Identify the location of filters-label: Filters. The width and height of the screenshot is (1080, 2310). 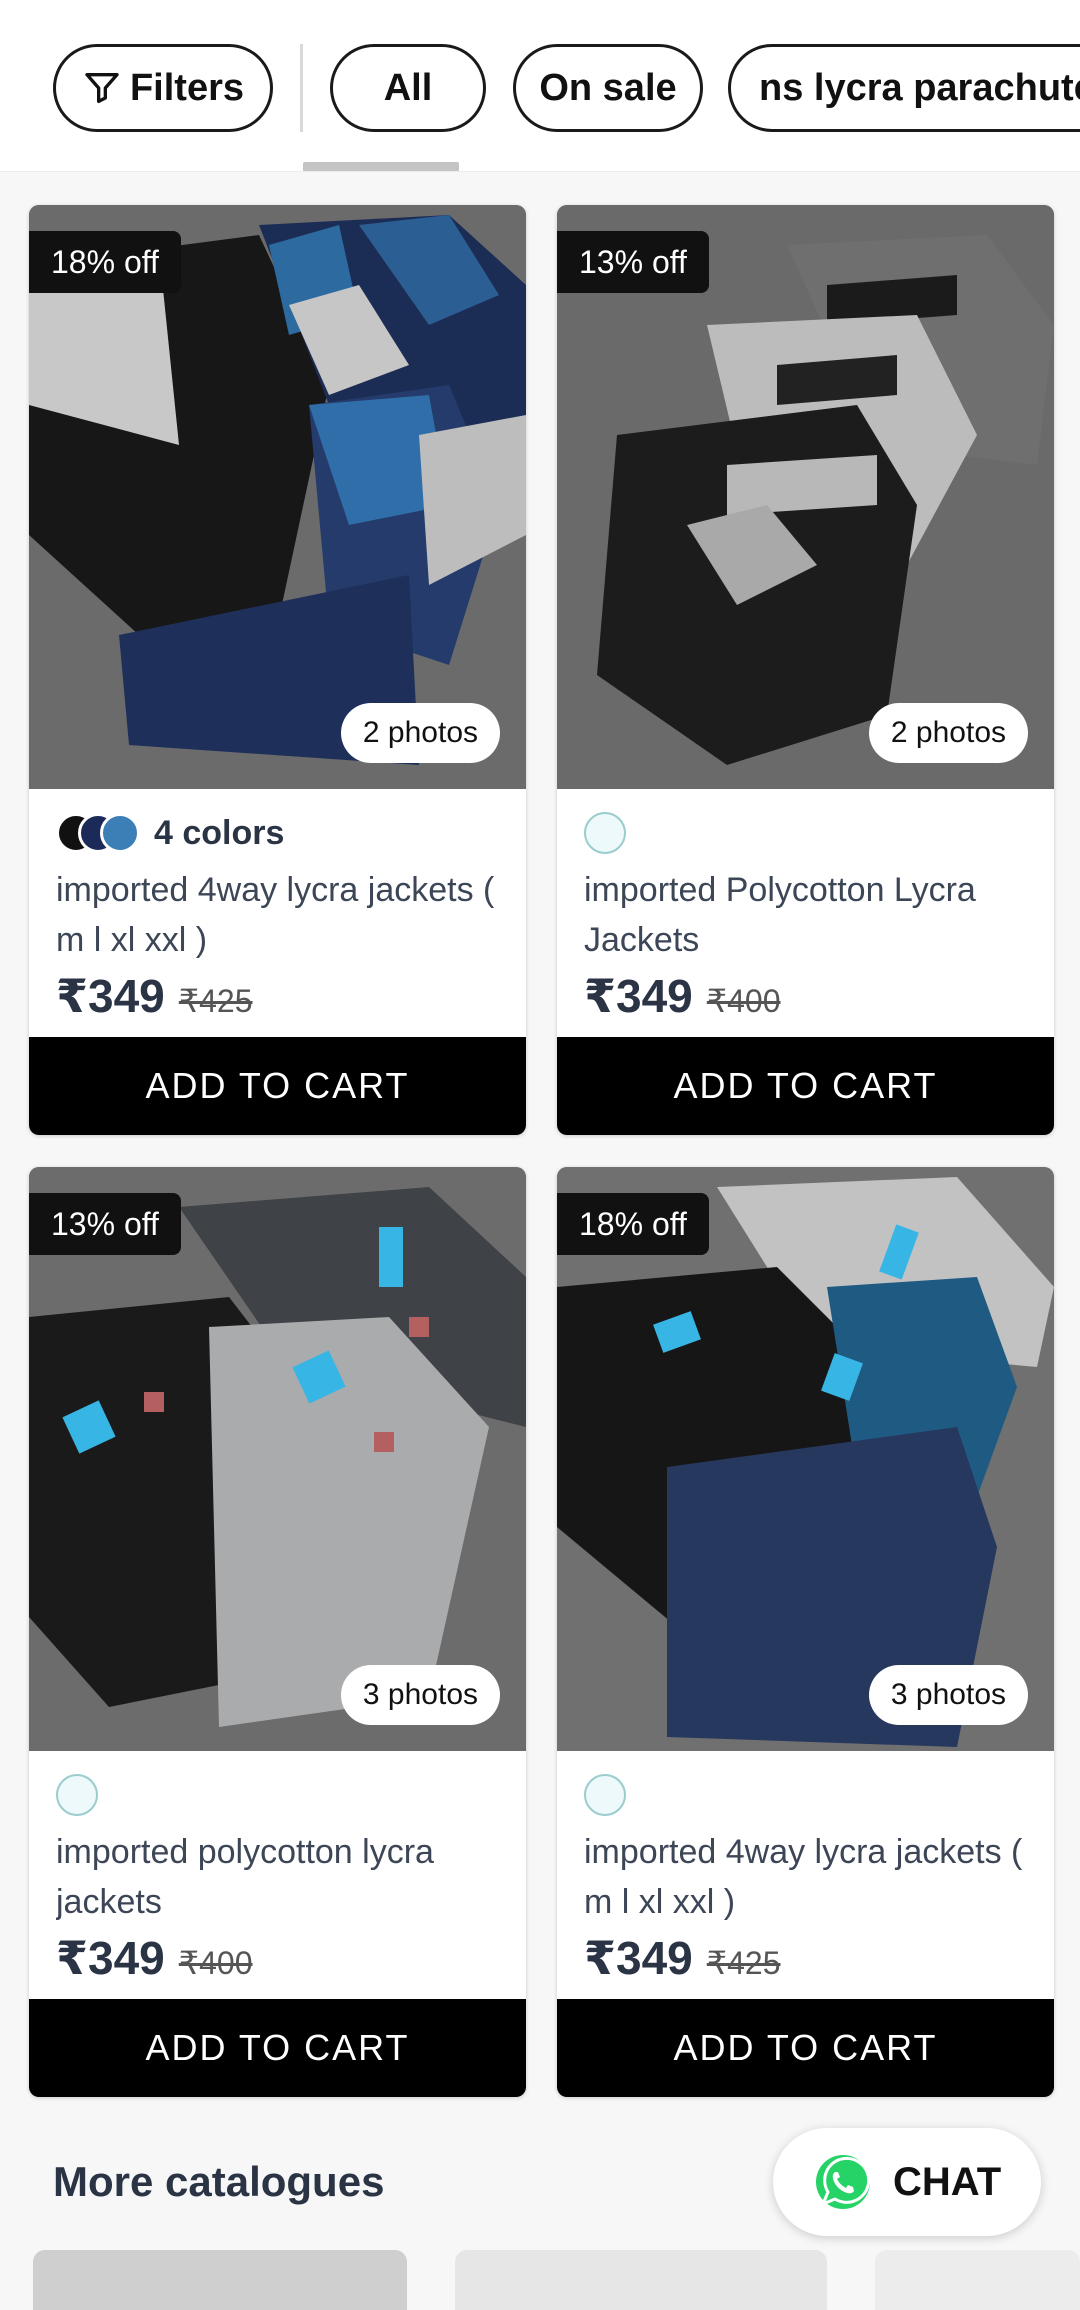
(187, 87).